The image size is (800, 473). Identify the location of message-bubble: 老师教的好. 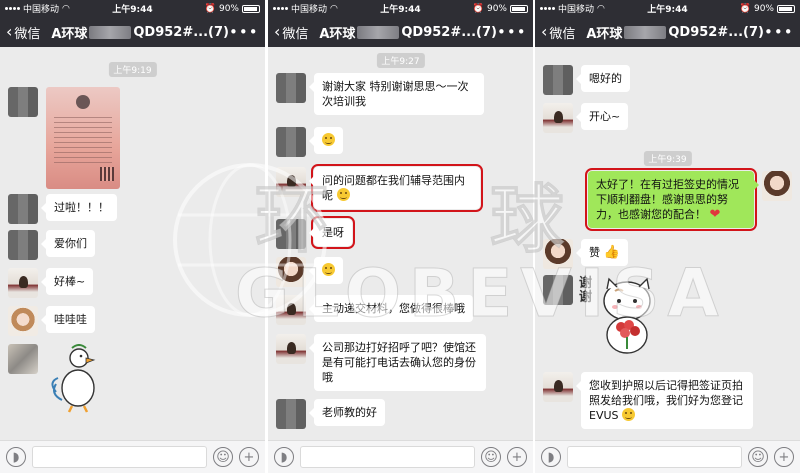
(347, 412).